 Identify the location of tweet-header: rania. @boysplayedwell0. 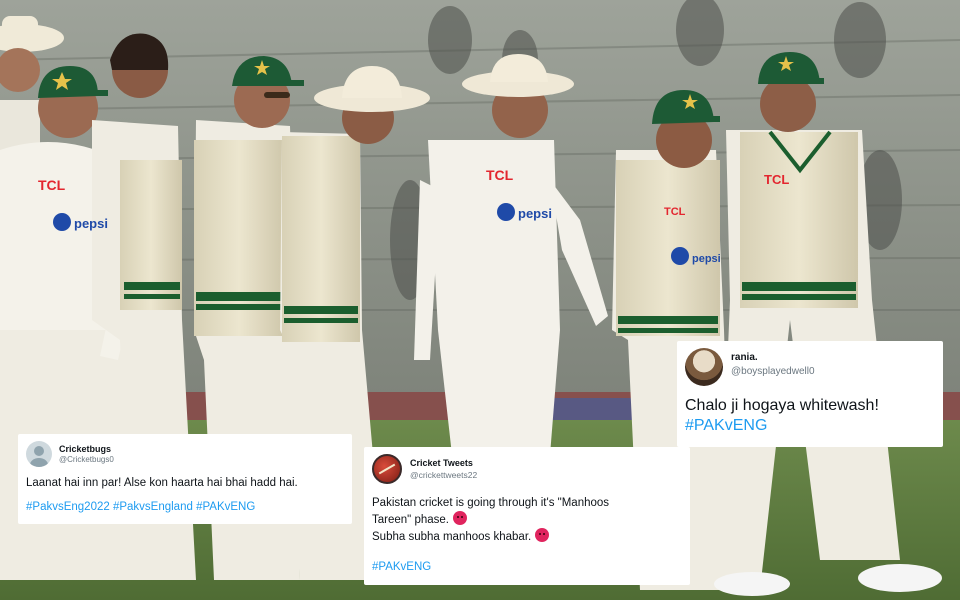
(810, 367).